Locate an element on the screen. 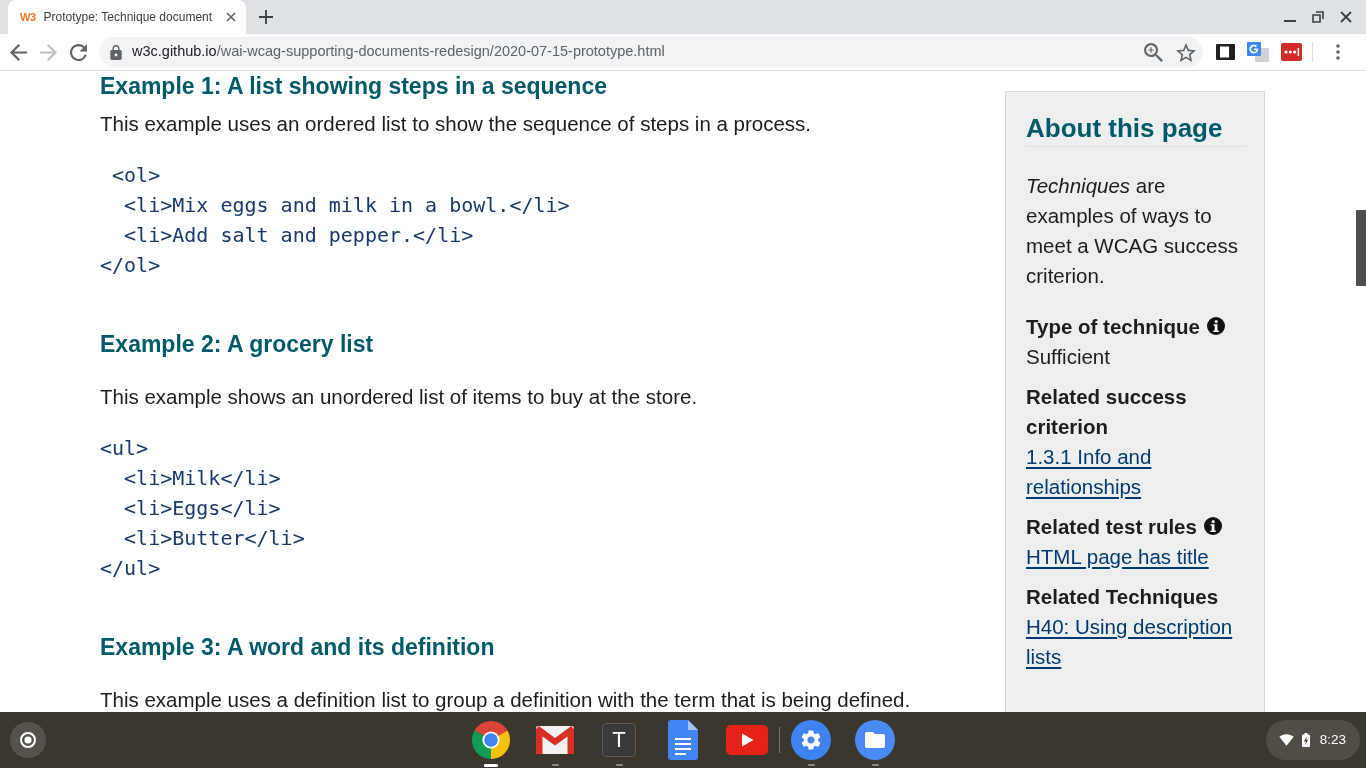 This screenshot has width=1366, height=768. new-tab-plus-icon is located at coordinates (266, 17).